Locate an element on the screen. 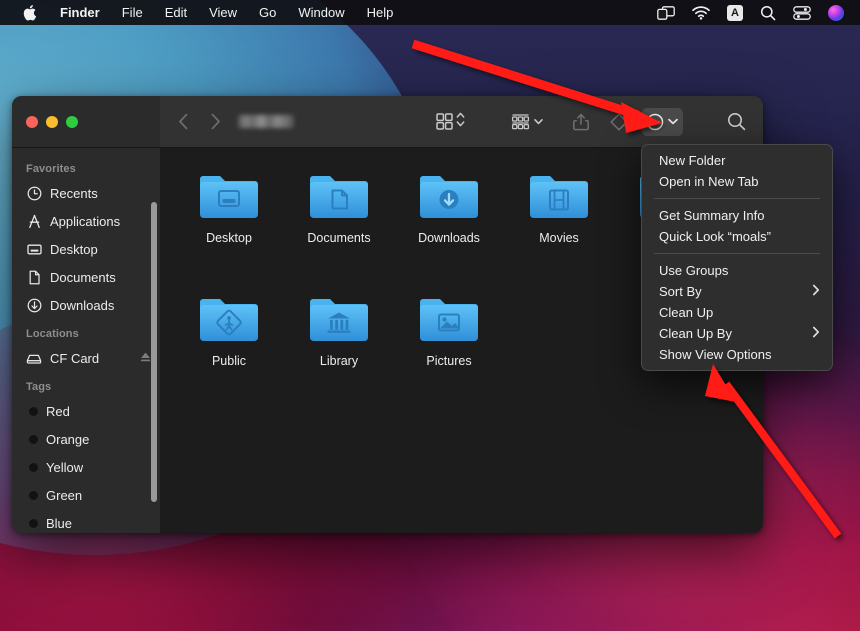 Image resolution: width=860 pixels, height=631 pixels. group-controls is located at coordinates (527, 122).